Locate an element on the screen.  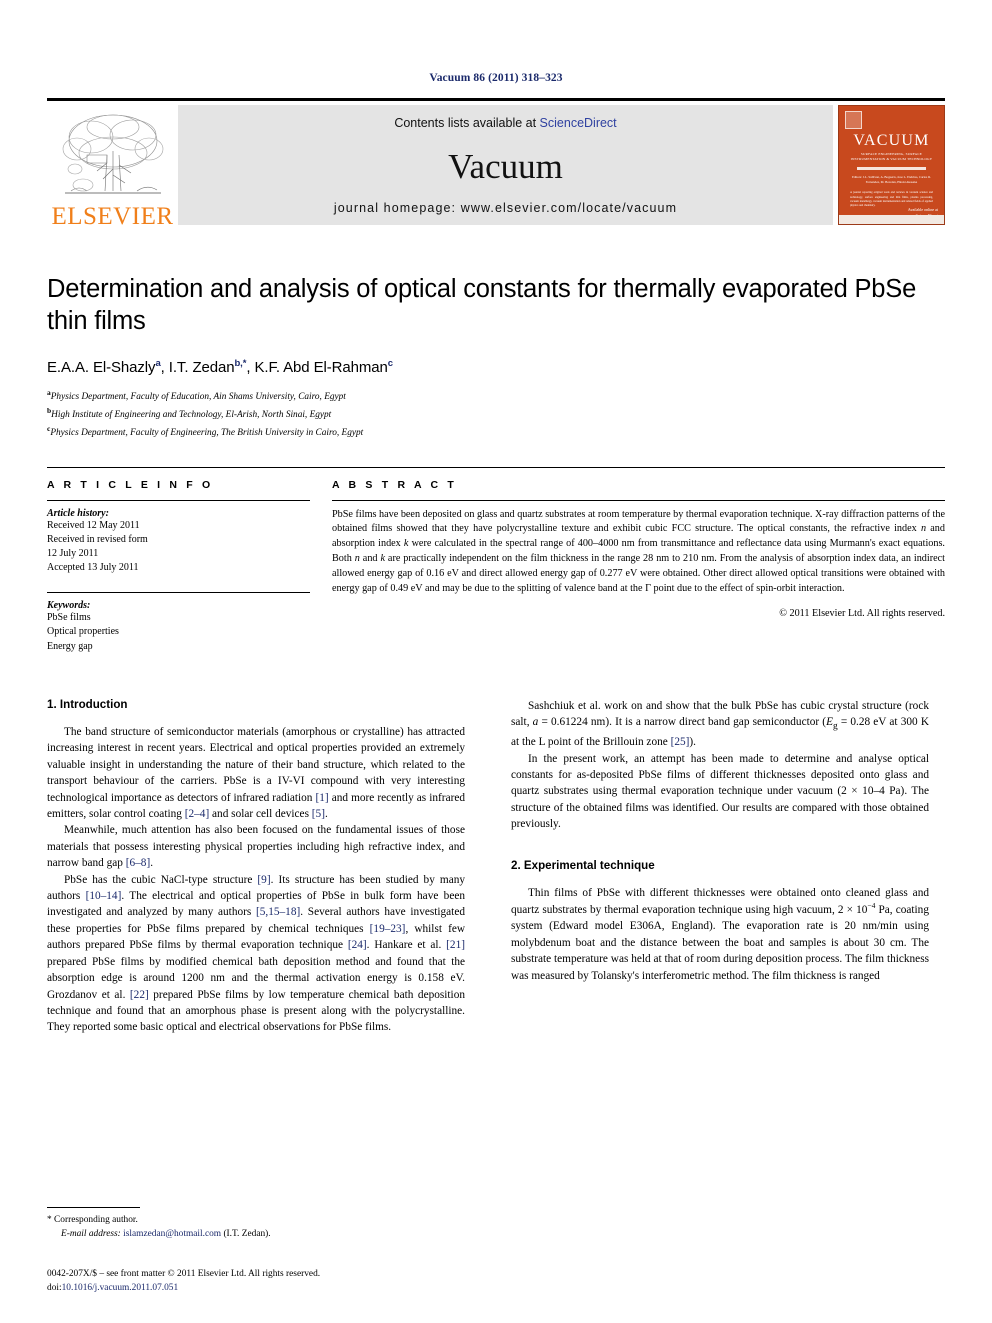
citation-link: [22] is located at coordinates (139, 995).